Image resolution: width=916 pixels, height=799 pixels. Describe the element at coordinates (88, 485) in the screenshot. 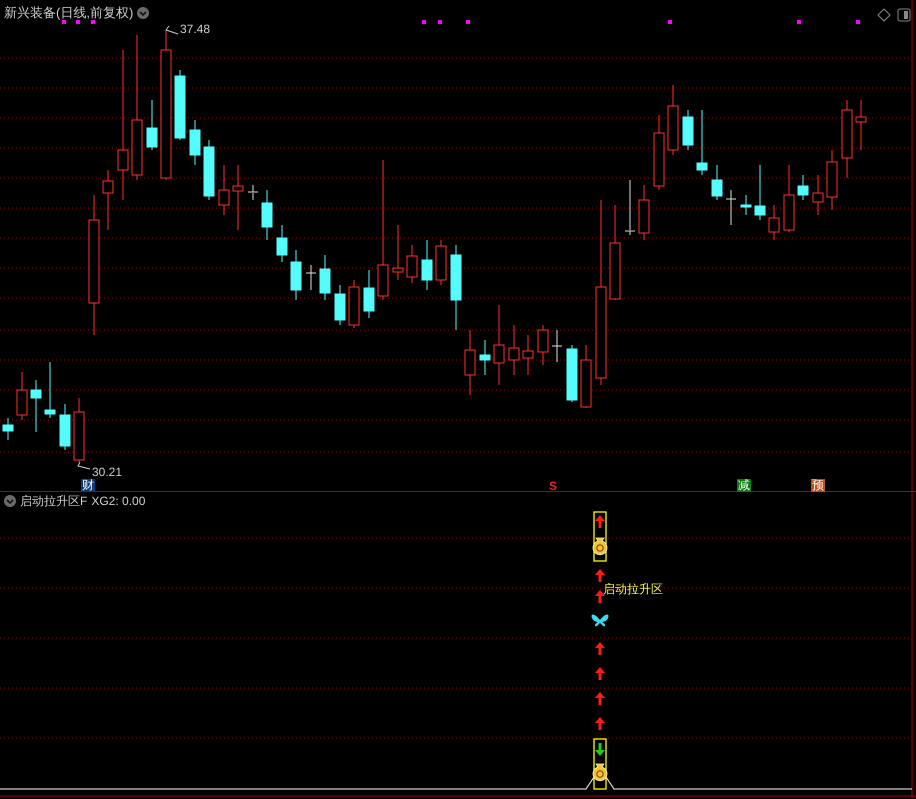

I see `event-badge: 财` at that location.